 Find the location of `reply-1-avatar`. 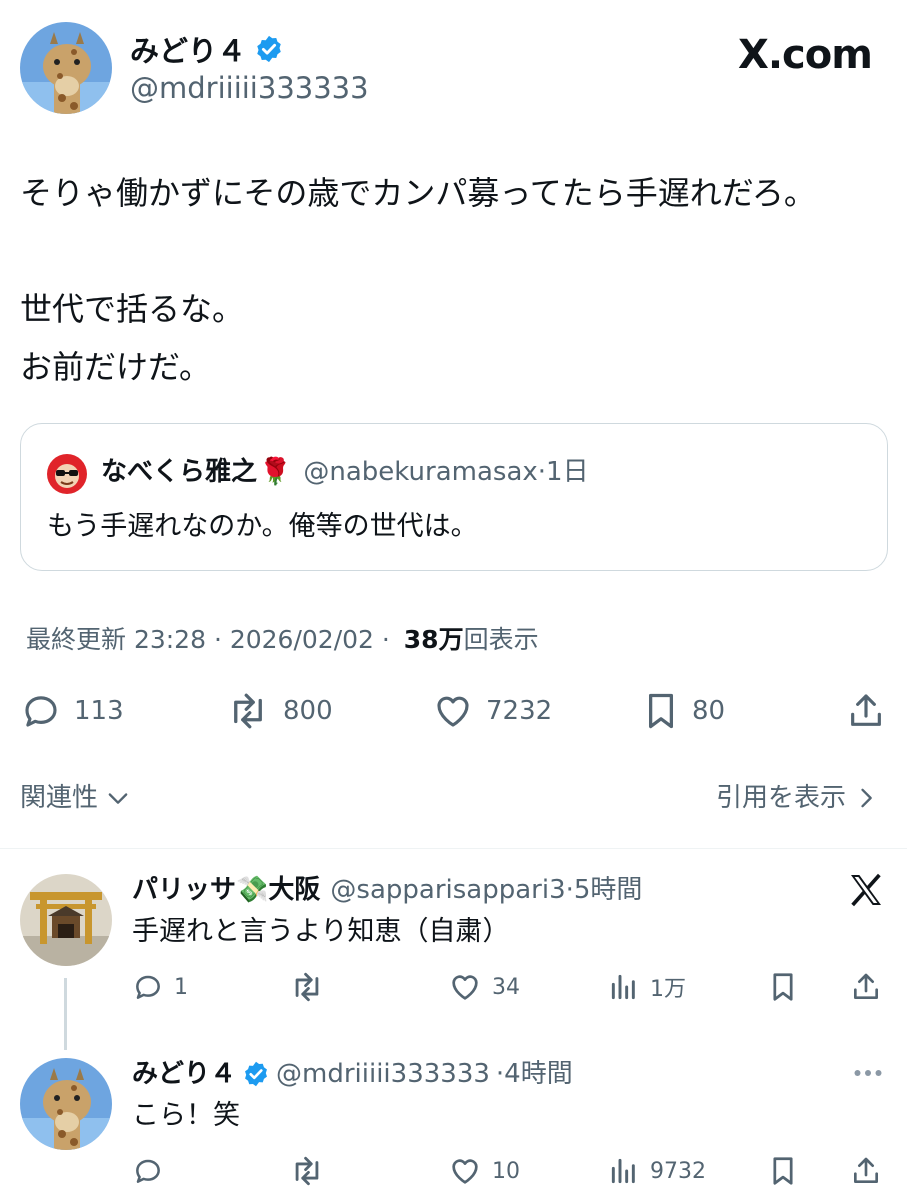

reply-1-avatar is located at coordinates (66, 920).